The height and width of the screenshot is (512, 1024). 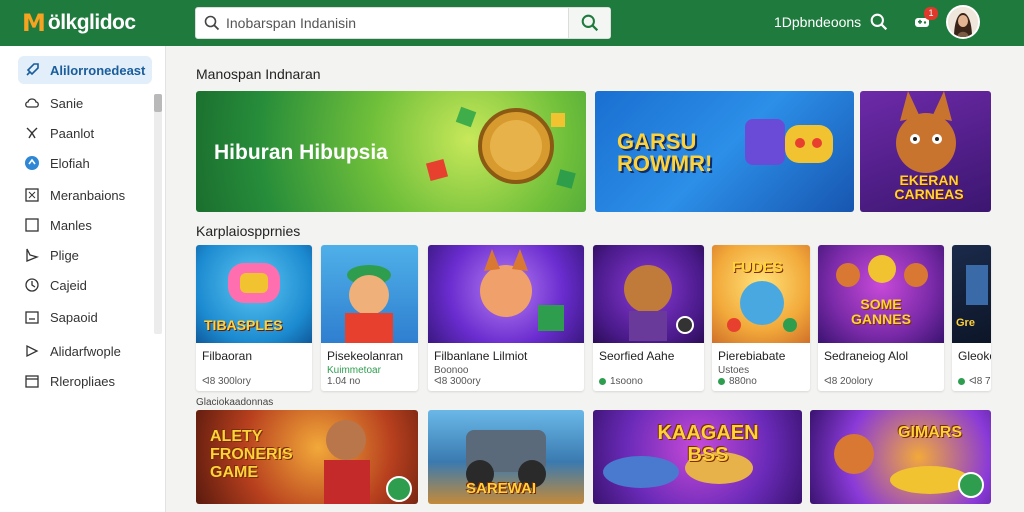 What do you see at coordinates (71, 225) in the screenshot?
I see `sidebar-item-label: Manles` at bounding box center [71, 225].